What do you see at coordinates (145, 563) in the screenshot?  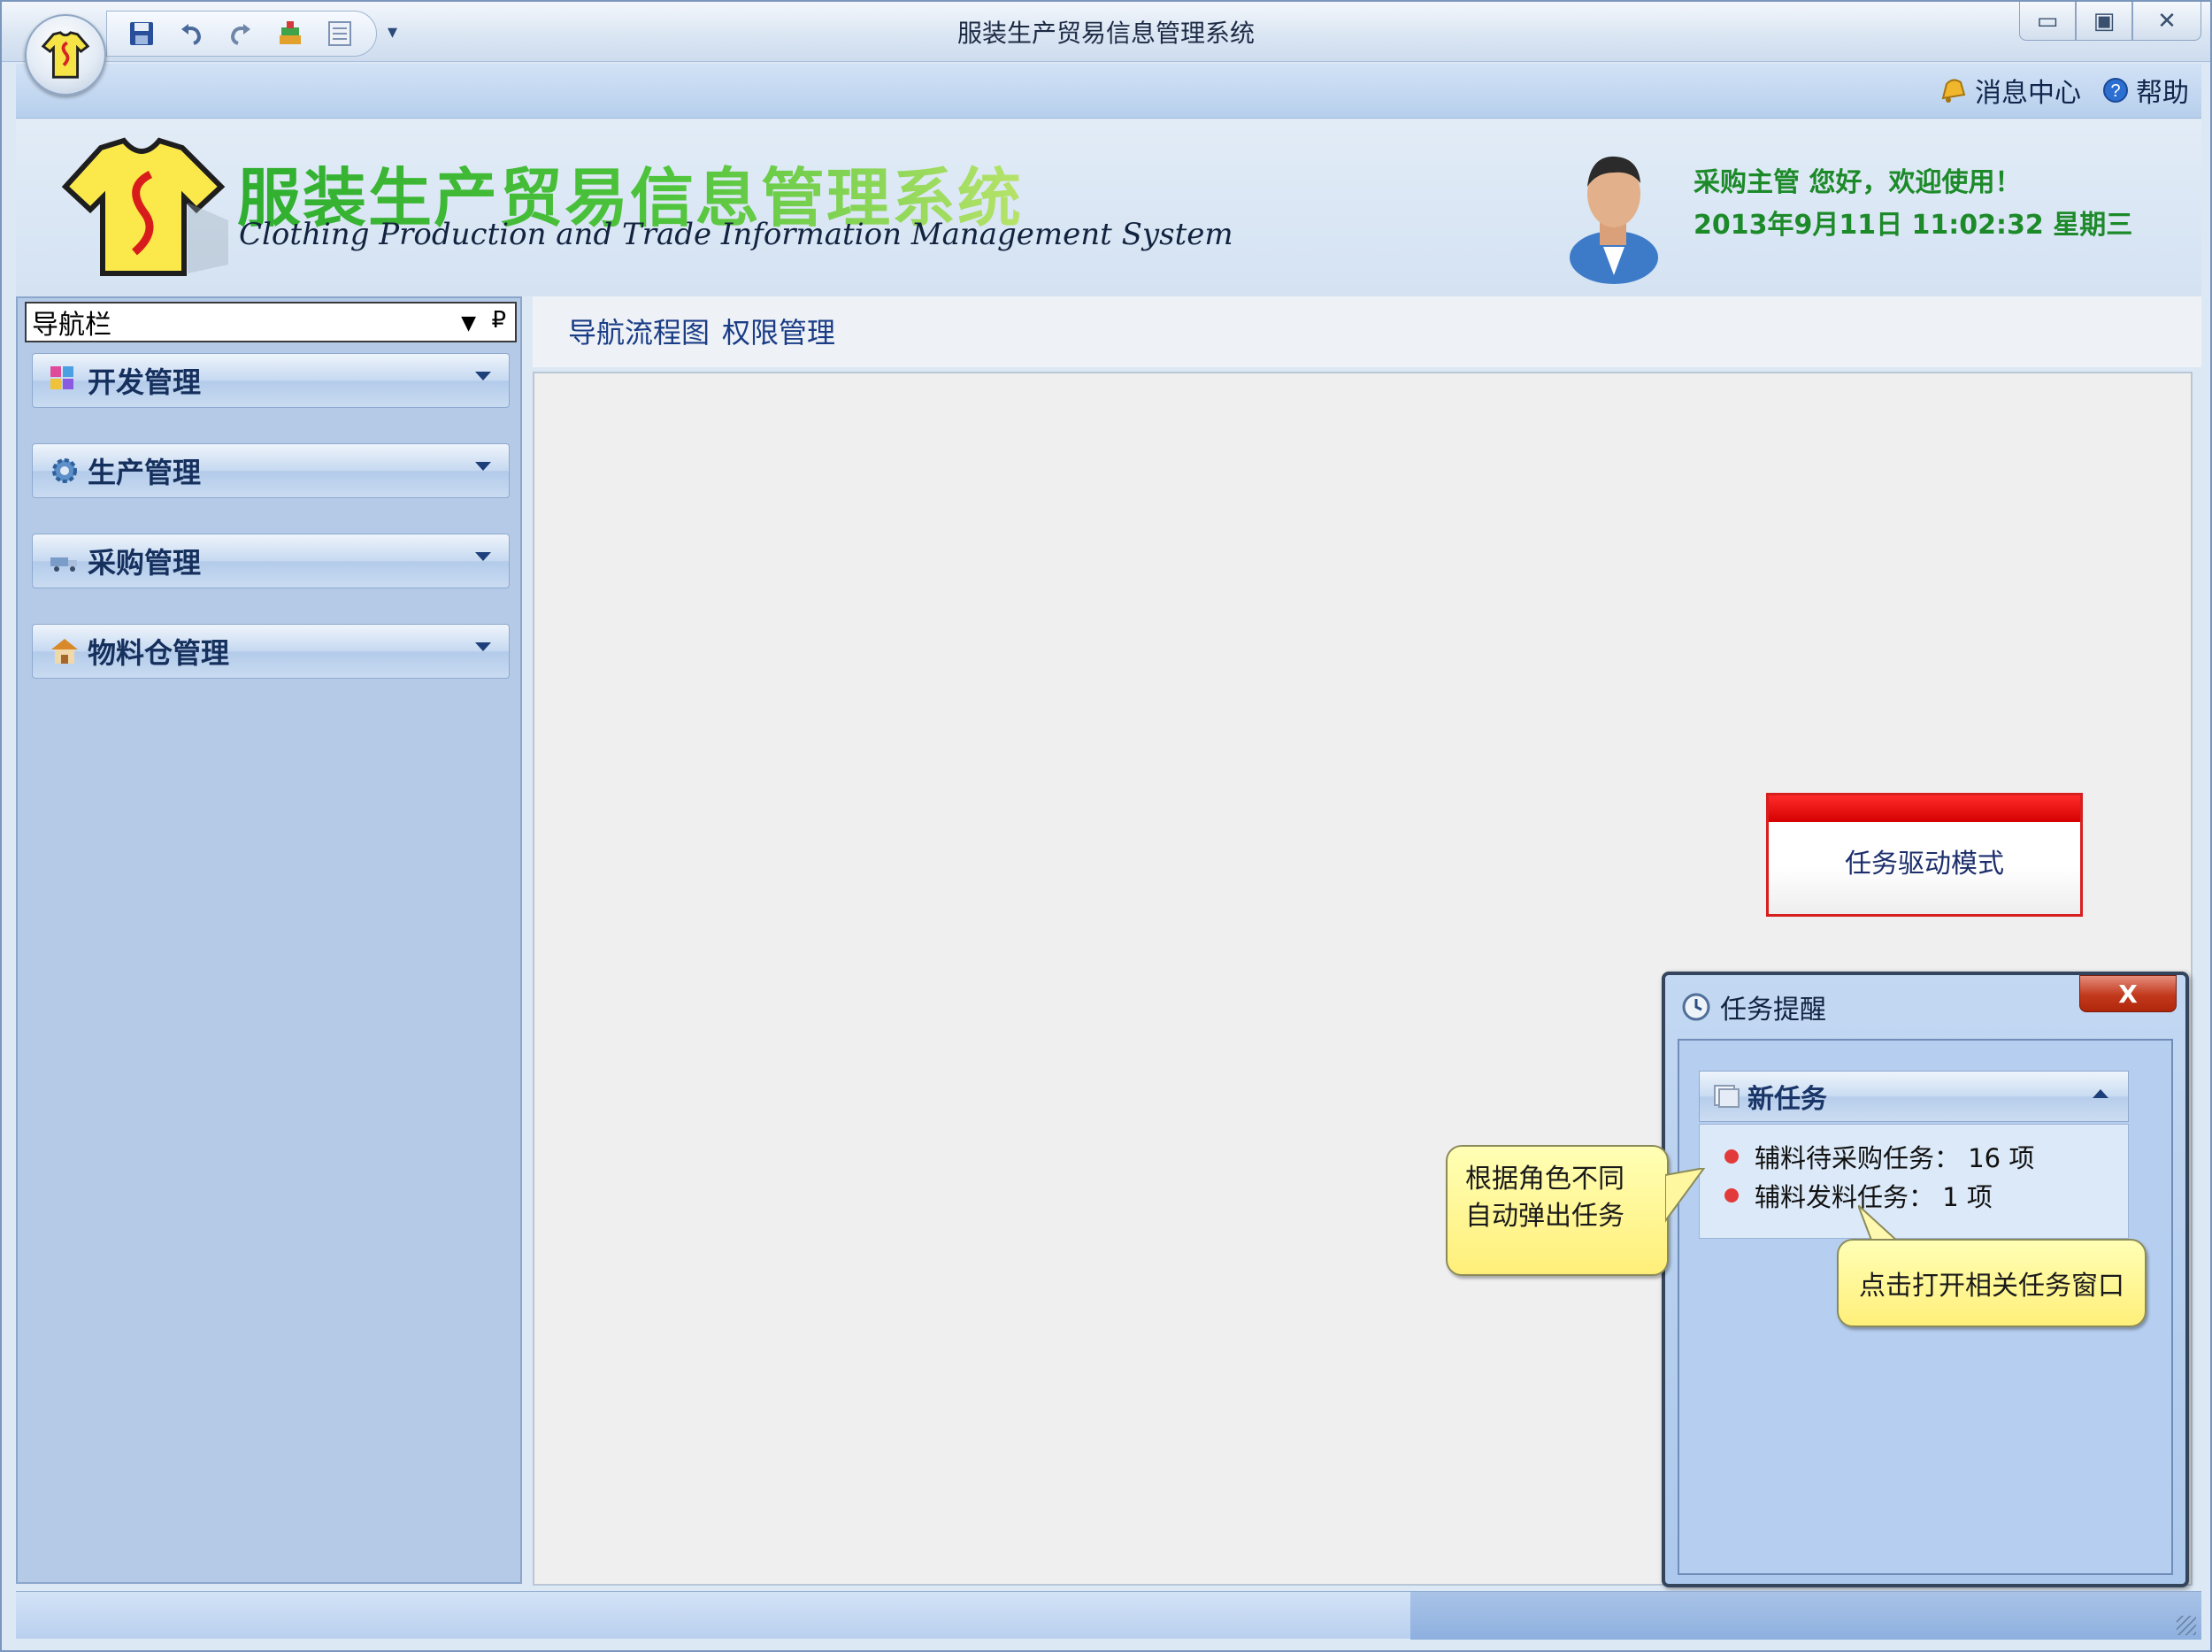 I see `sidebar-item-label: 采购管理` at bounding box center [145, 563].